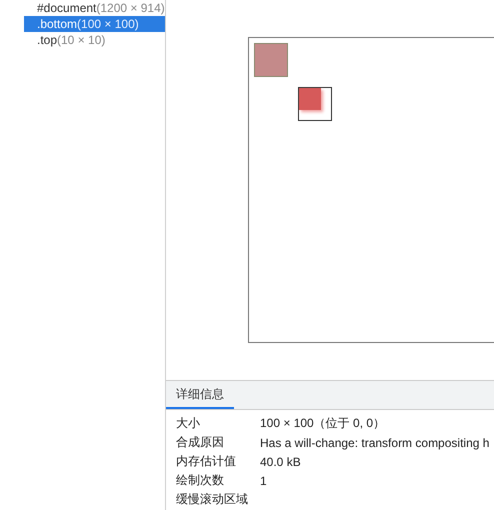 The image size is (494, 510). What do you see at coordinates (94, 40) in the screenshot?
I see `layer-item: .top(10 × 10)` at bounding box center [94, 40].